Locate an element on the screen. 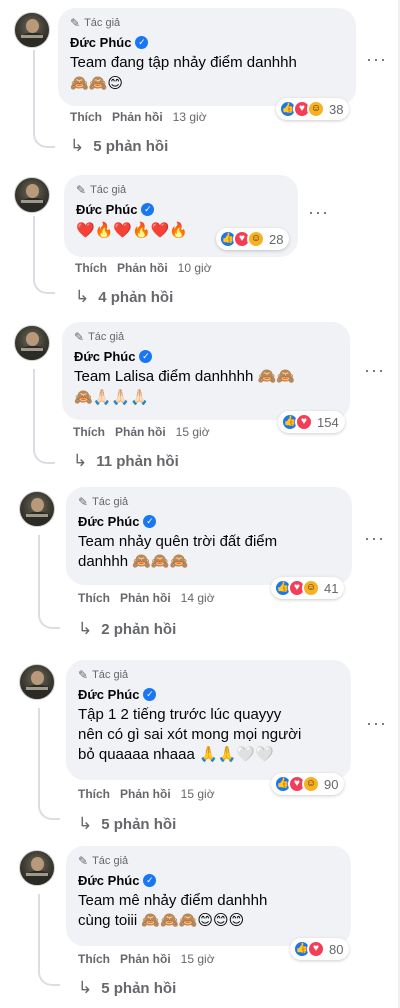 This screenshot has height=1008, width=400. reaction-summary: 👍 ♥ 154 is located at coordinates (311, 422).